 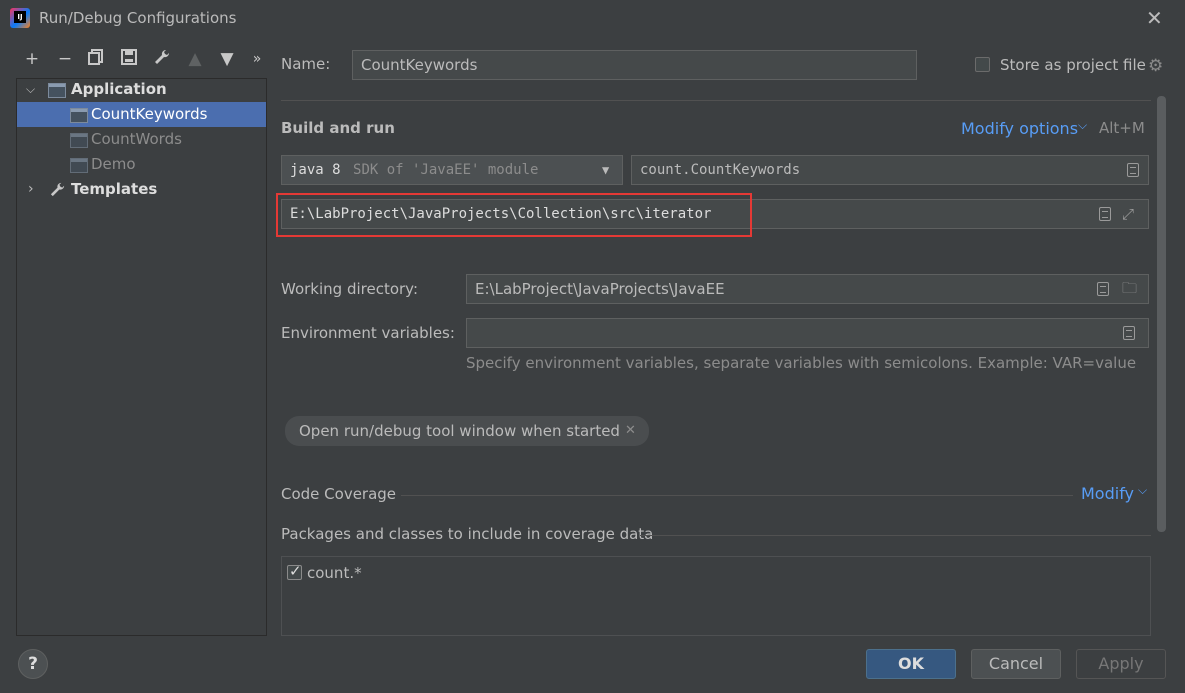 What do you see at coordinates (368, 333) in the screenshot?
I see `environment-variables-label: Environment variables:` at bounding box center [368, 333].